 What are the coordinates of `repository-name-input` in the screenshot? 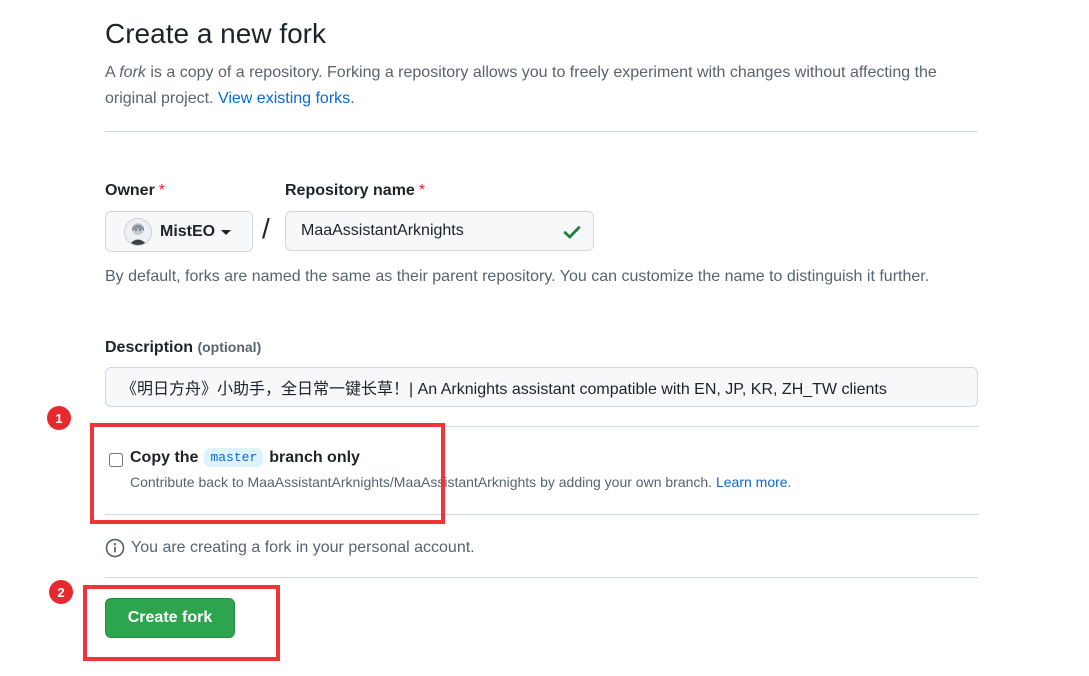 It's located at (439, 231).